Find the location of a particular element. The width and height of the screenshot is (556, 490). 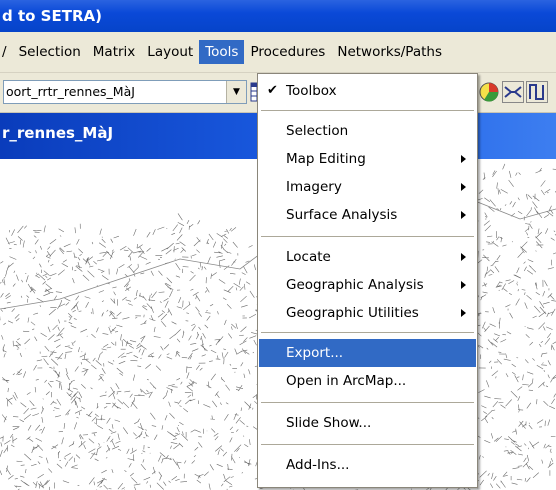

layer-combo: oort_rrtr_rennes_MàJ ▼ is located at coordinates (125, 92).